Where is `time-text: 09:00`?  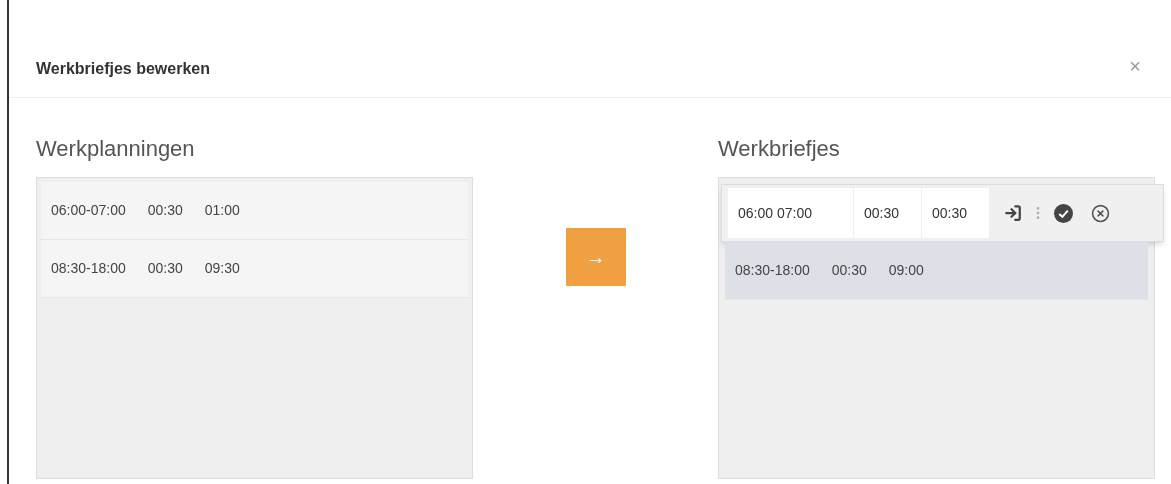
time-text: 09:00 is located at coordinates (906, 270).